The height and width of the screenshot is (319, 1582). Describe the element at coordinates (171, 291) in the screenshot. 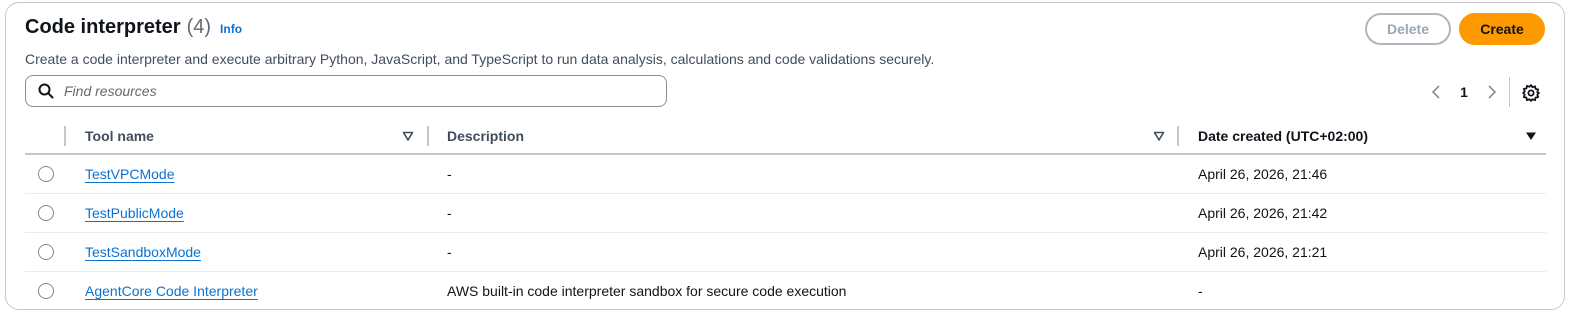

I see `tool-name-link: AgentCore Code Interpreter` at that location.